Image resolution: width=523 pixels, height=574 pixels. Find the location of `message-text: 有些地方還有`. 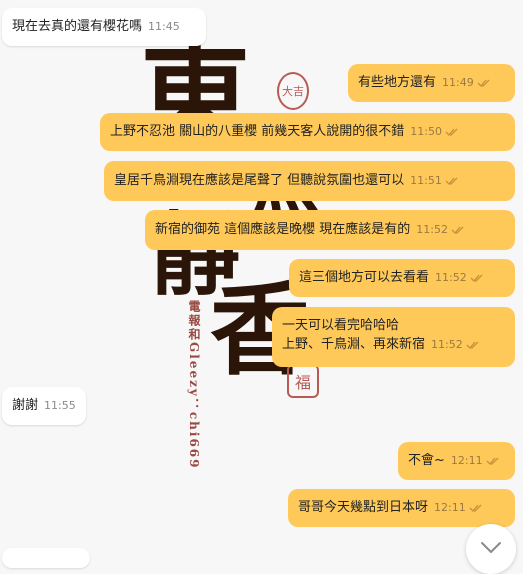

message-text: 有些地方還有 is located at coordinates (397, 82).